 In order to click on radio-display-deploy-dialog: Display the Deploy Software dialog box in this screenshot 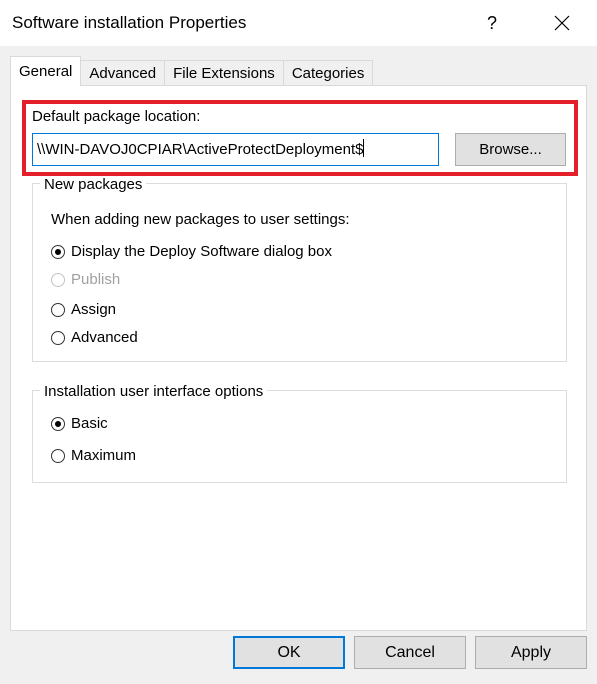, I will do `click(191, 251)`.